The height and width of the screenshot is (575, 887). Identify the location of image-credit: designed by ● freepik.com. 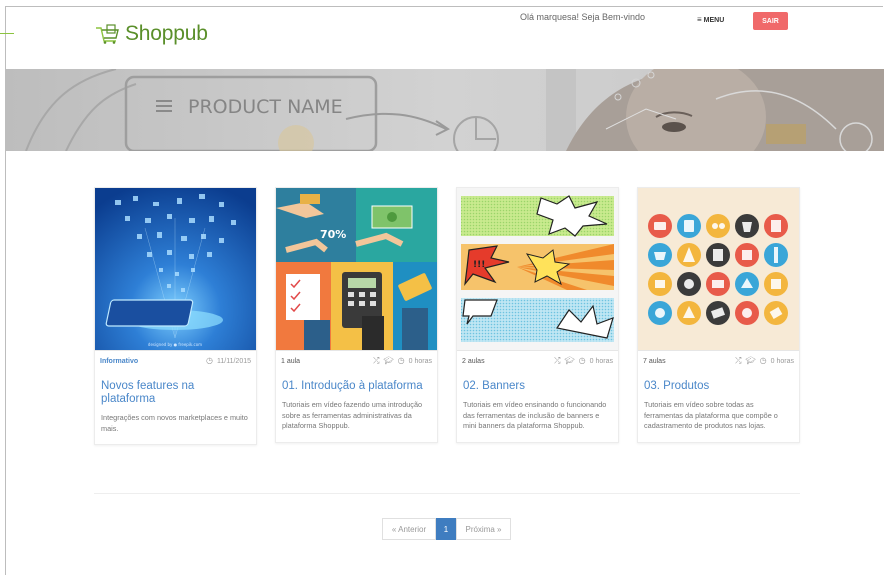
(175, 344).